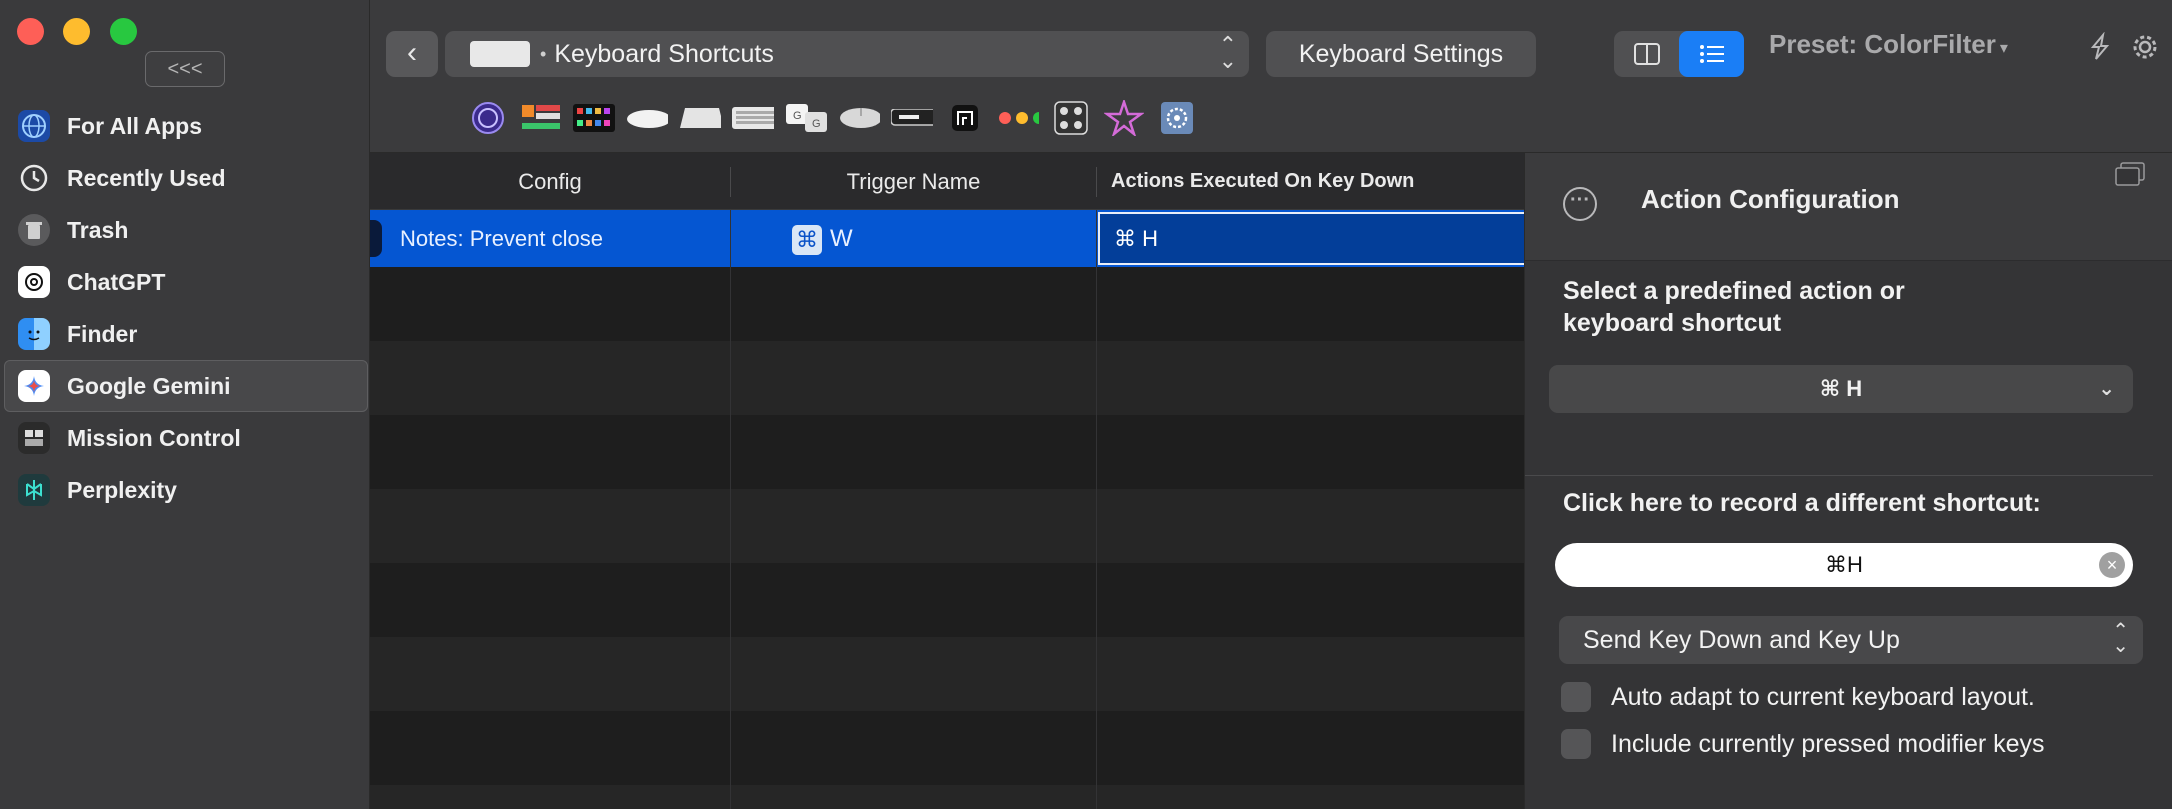 The height and width of the screenshot is (809, 2172). I want to click on auto-adapt-label: Auto adapt to current keyboard layout., so click(1823, 696).